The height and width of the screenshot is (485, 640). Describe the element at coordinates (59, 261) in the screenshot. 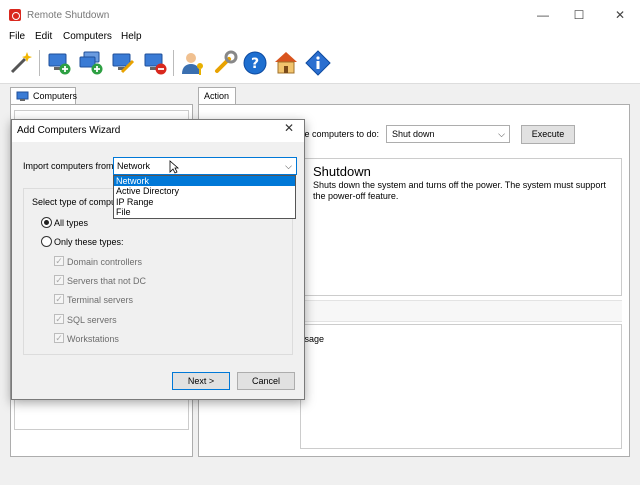

I see `checkbox-domain-controllers: ✓` at that location.